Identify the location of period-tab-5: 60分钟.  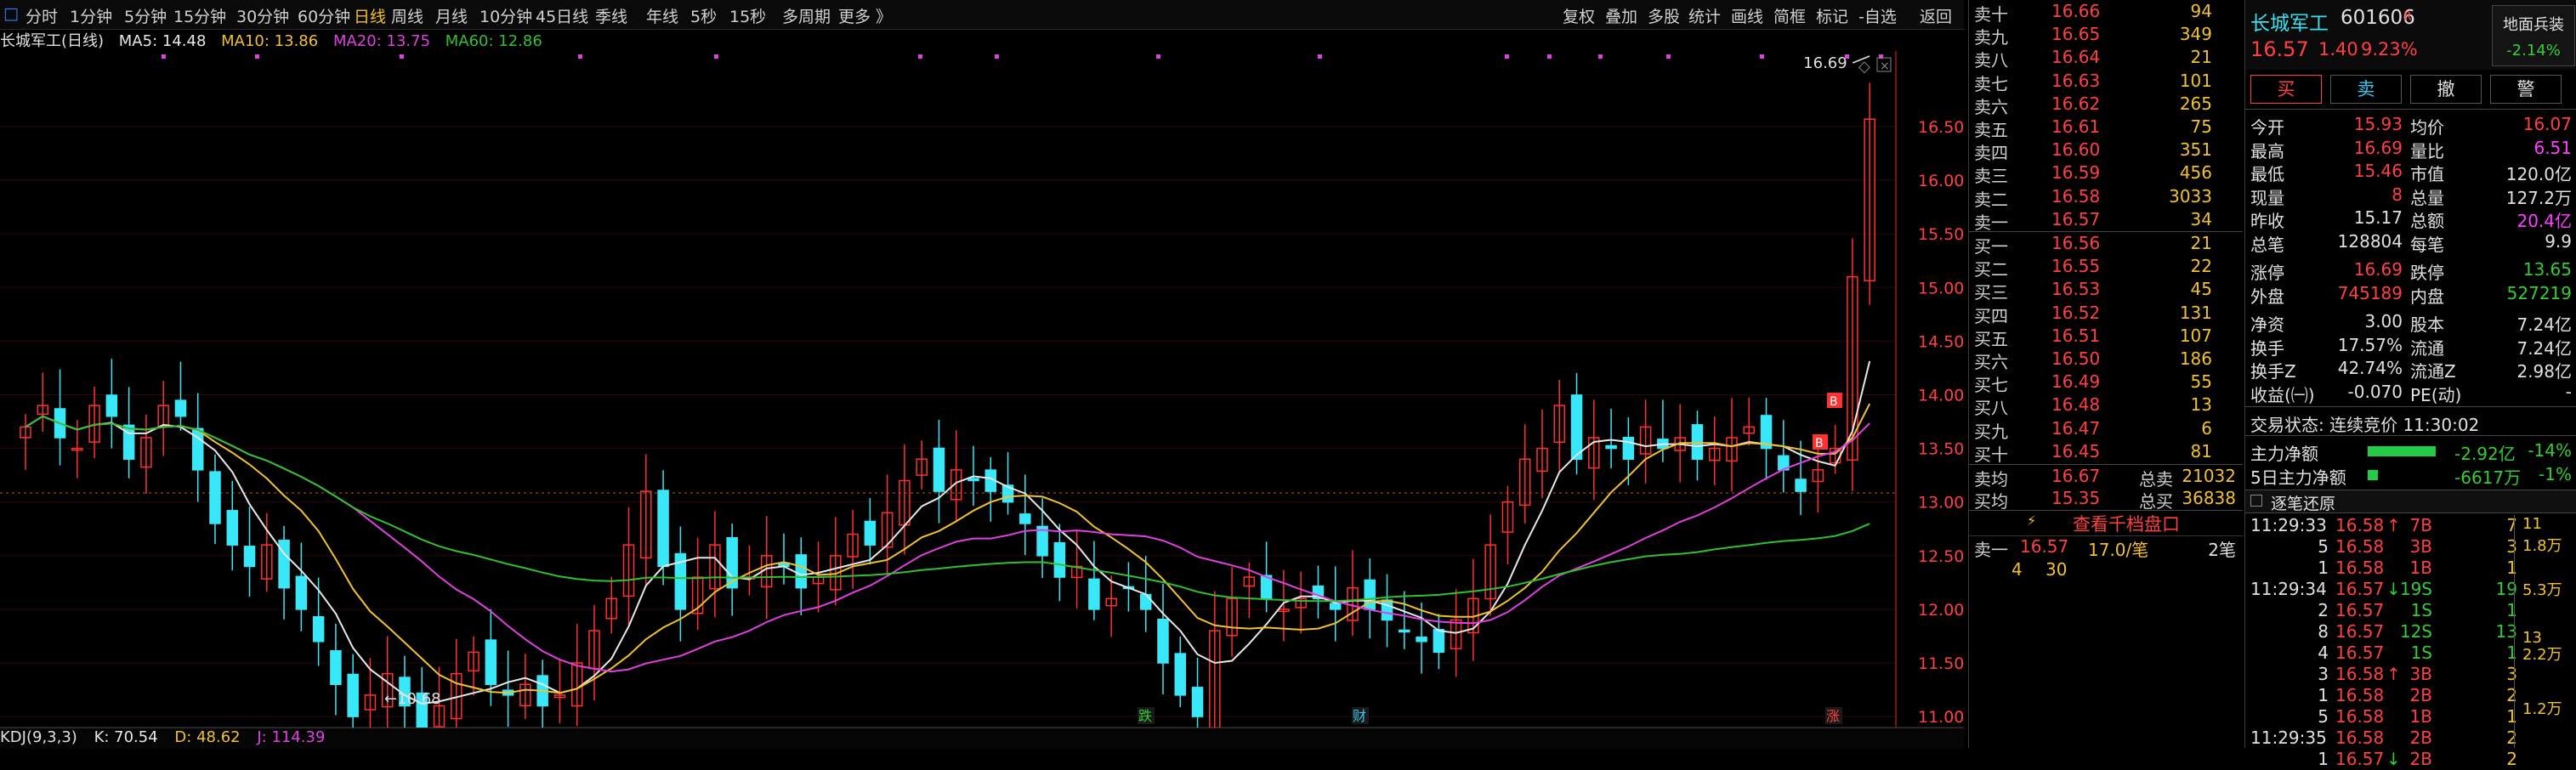
(324, 16).